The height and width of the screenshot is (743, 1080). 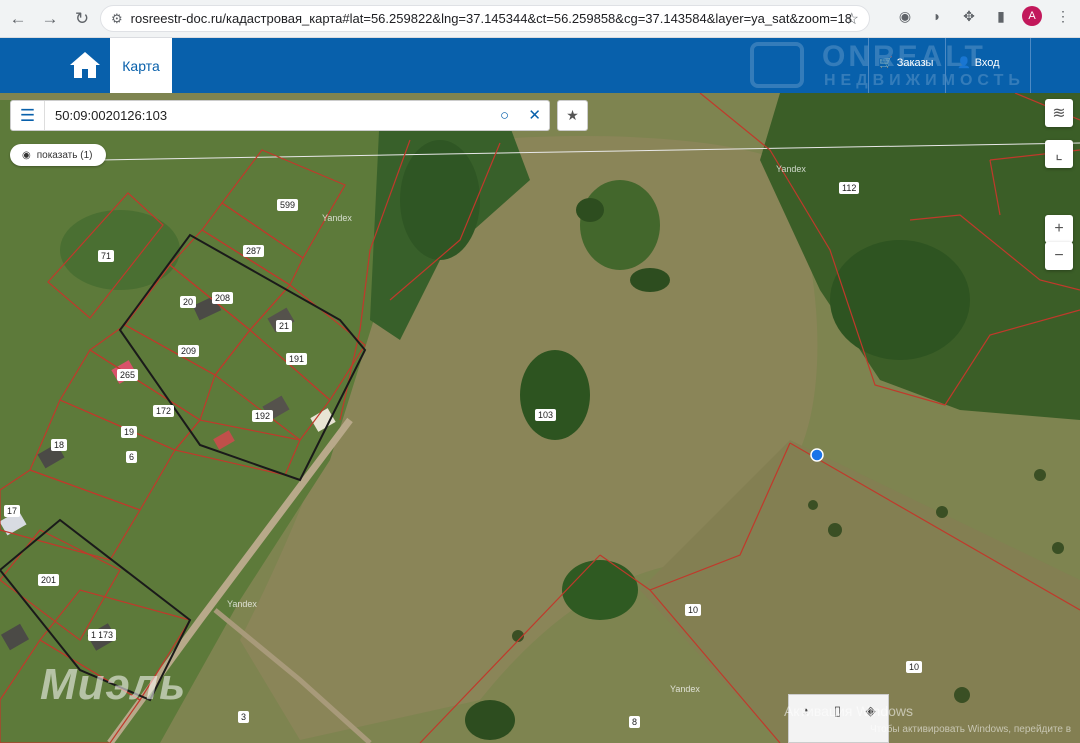 I want to click on windows-activation-subtext: Чтобы активировать Windows, перейдите в, so click(x=971, y=729).